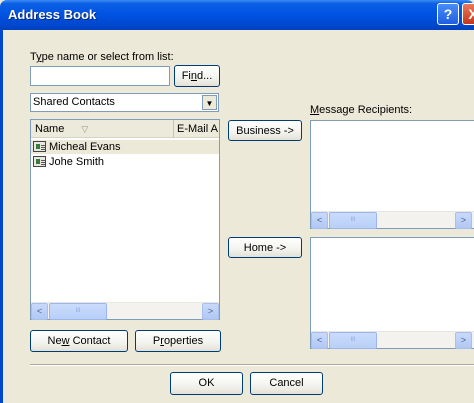 The height and width of the screenshot is (403, 474). Describe the element at coordinates (52, 14) in the screenshot. I see `window-title: Address Book` at that location.